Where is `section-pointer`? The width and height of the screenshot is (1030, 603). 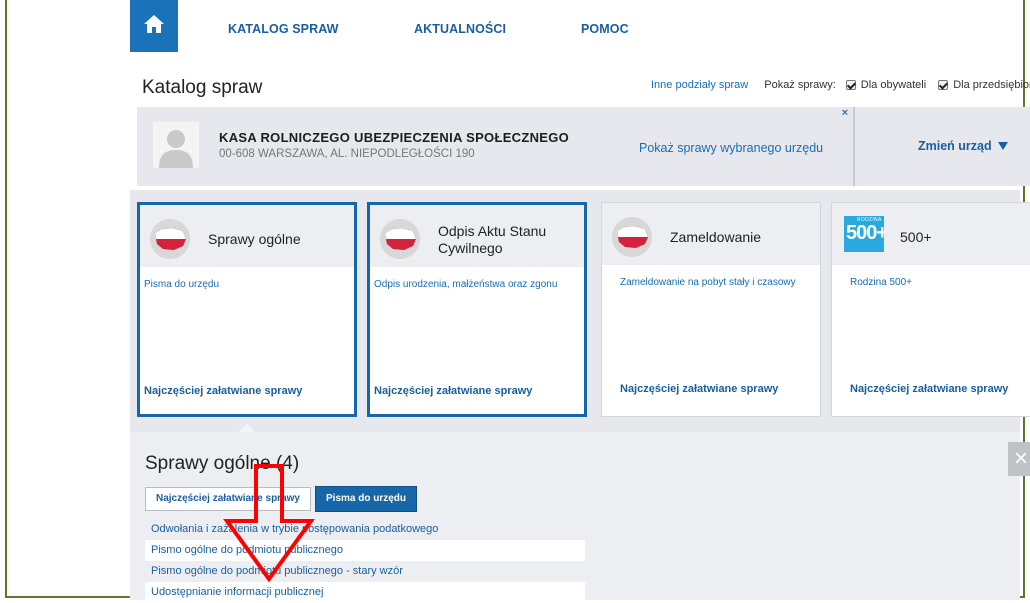 section-pointer is located at coordinates (247, 427).